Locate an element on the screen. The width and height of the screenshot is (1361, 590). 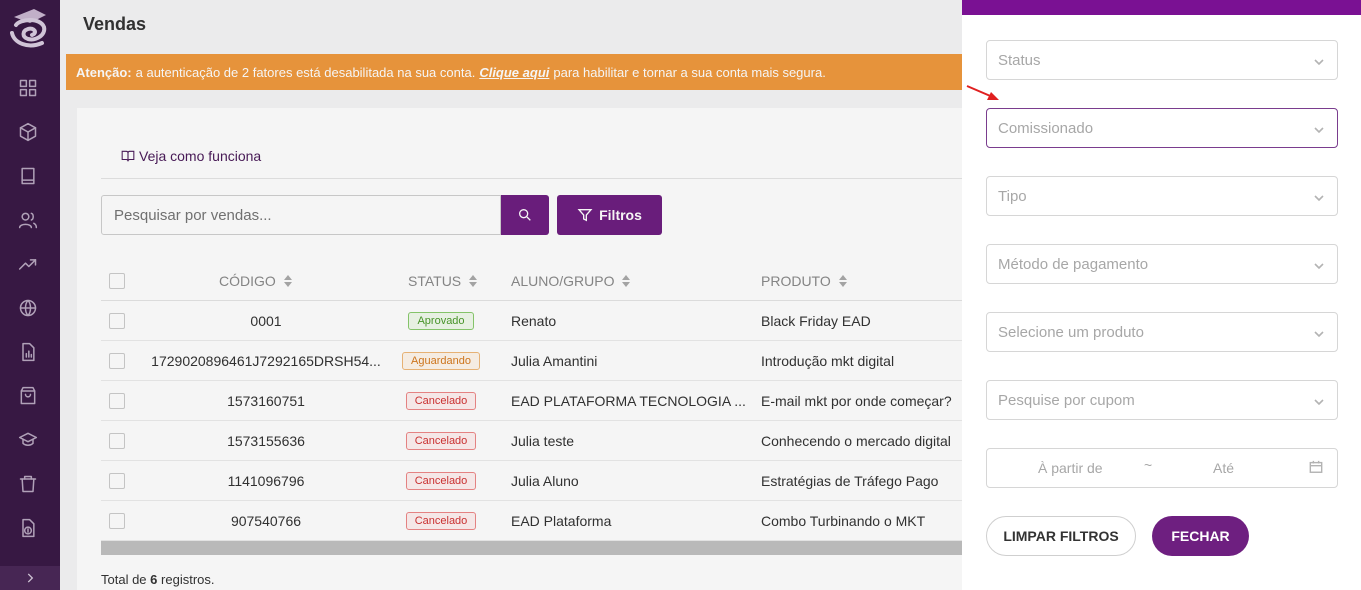
status-select: Status is located at coordinates (1162, 60).